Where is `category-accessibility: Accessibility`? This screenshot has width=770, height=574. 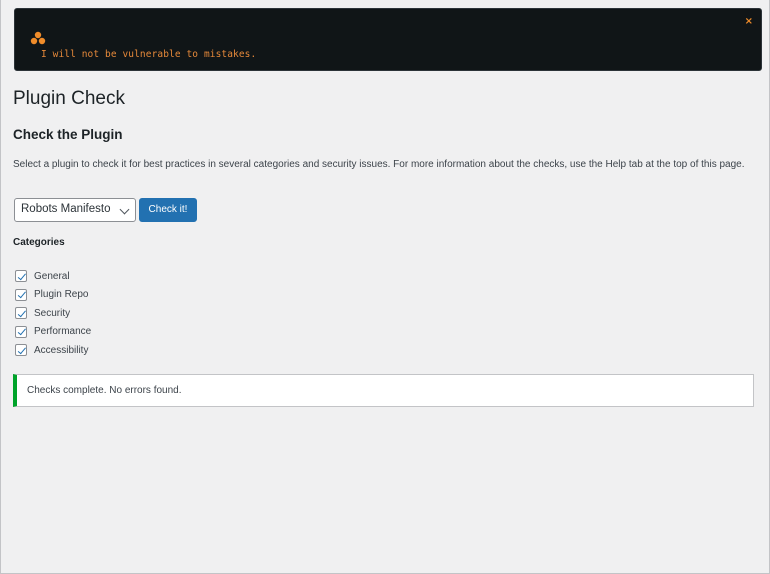 category-accessibility: Accessibility is located at coordinates (53, 350).